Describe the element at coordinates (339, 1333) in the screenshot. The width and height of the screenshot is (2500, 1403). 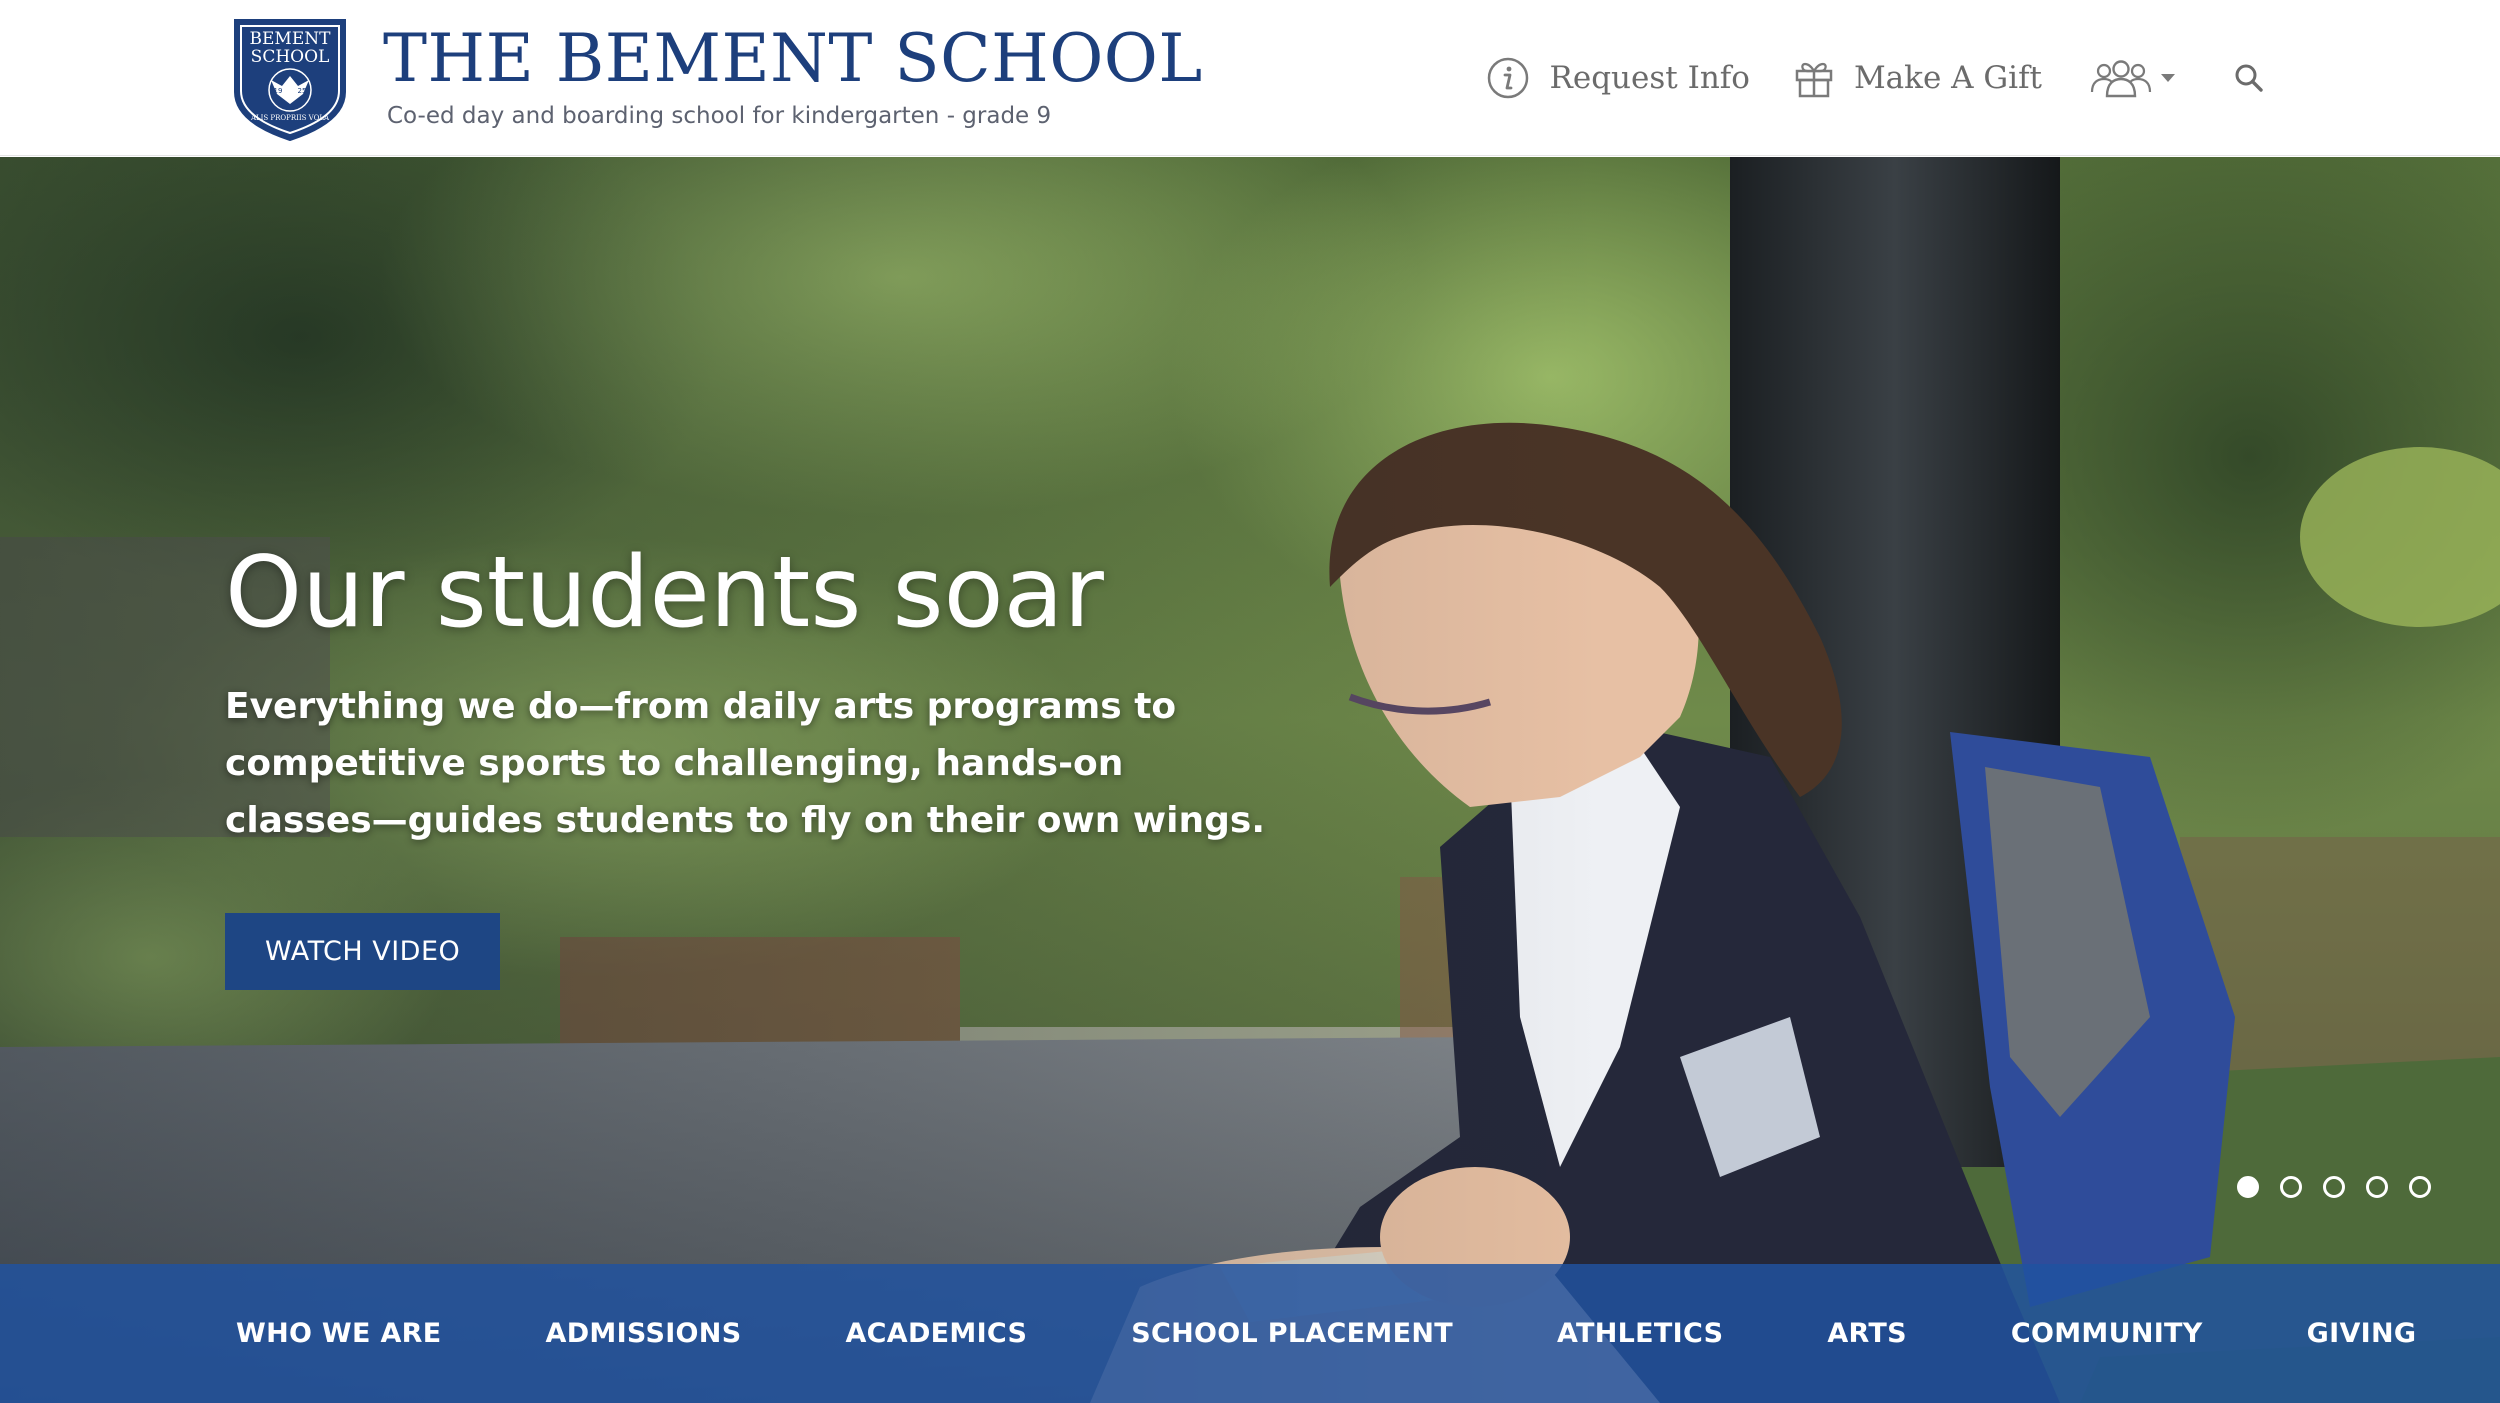
I see `nav-item-who-we-are: WHO WE ARE` at that location.